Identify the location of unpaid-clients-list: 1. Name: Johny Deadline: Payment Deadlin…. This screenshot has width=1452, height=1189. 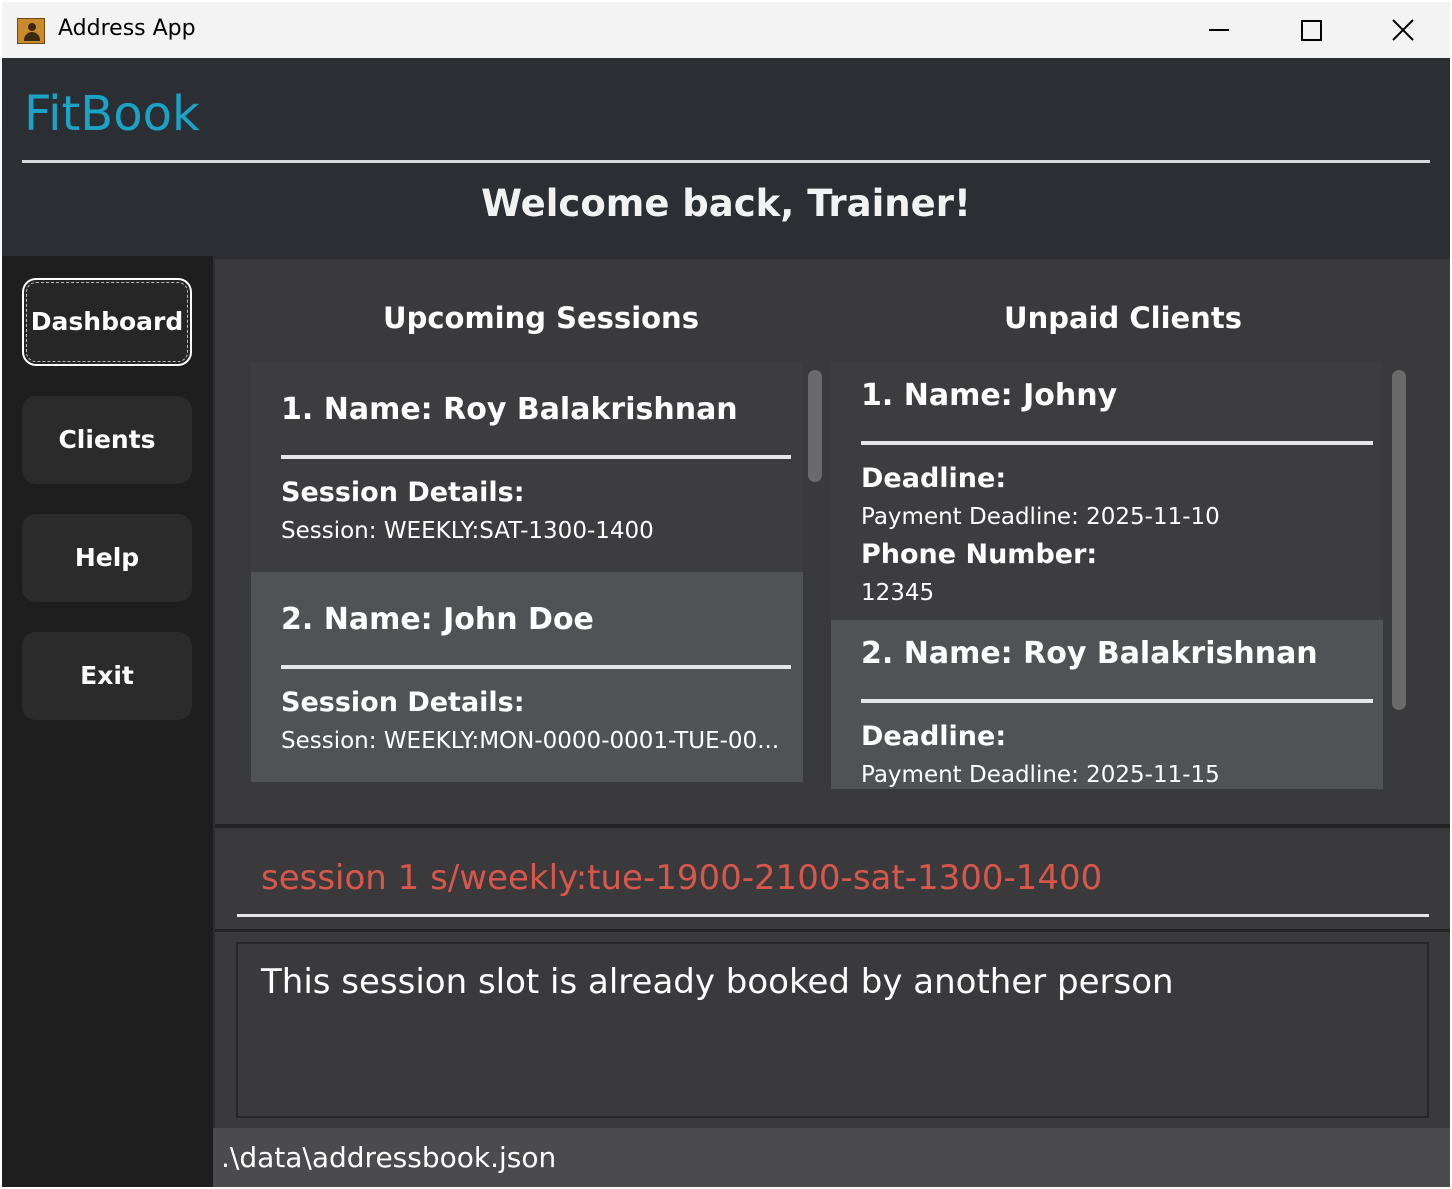
(1107, 575).